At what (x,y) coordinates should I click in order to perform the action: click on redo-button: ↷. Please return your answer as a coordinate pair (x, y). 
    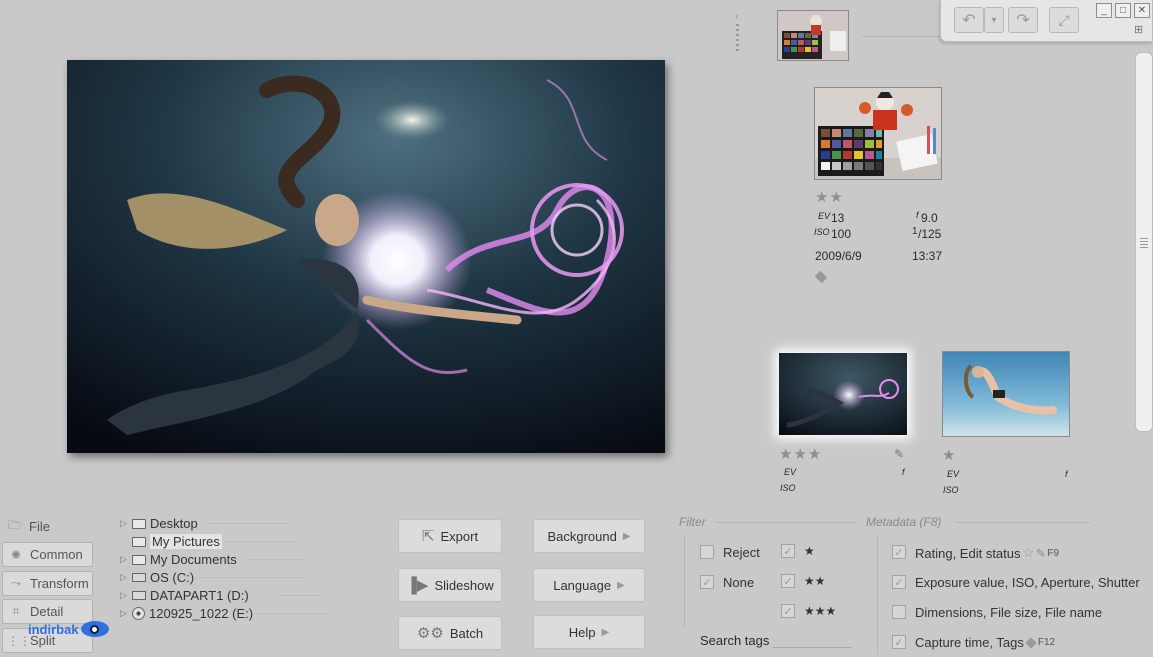
    Looking at the image, I should click on (1023, 20).